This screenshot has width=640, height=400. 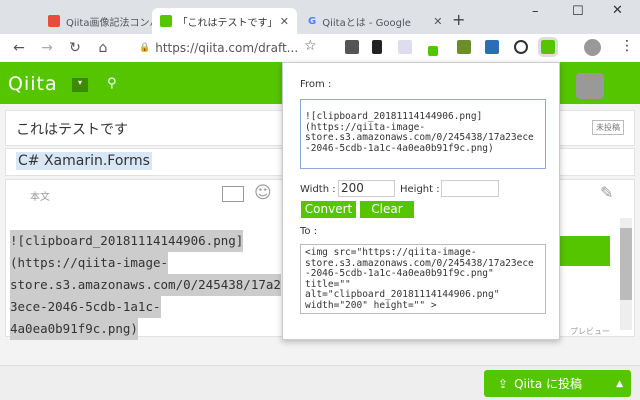 I want to click on height-label: Height :, so click(x=420, y=189).